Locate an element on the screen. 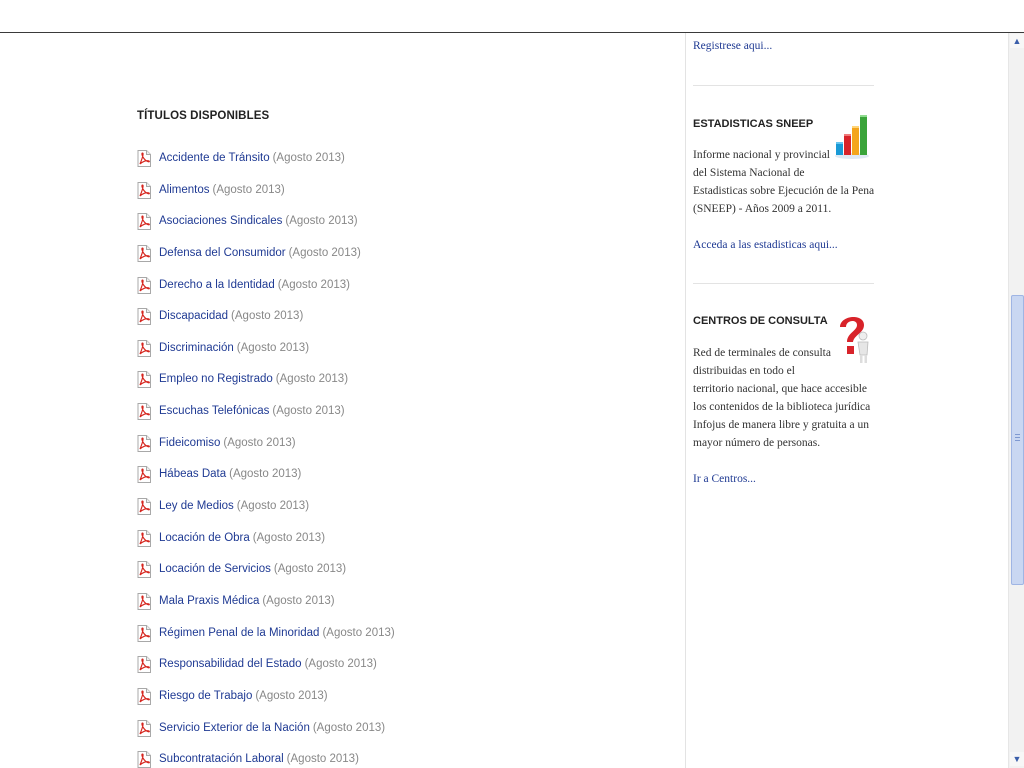 The width and height of the screenshot is (1024, 768). title-link: Riesgo de Trabajo is located at coordinates (205, 696).